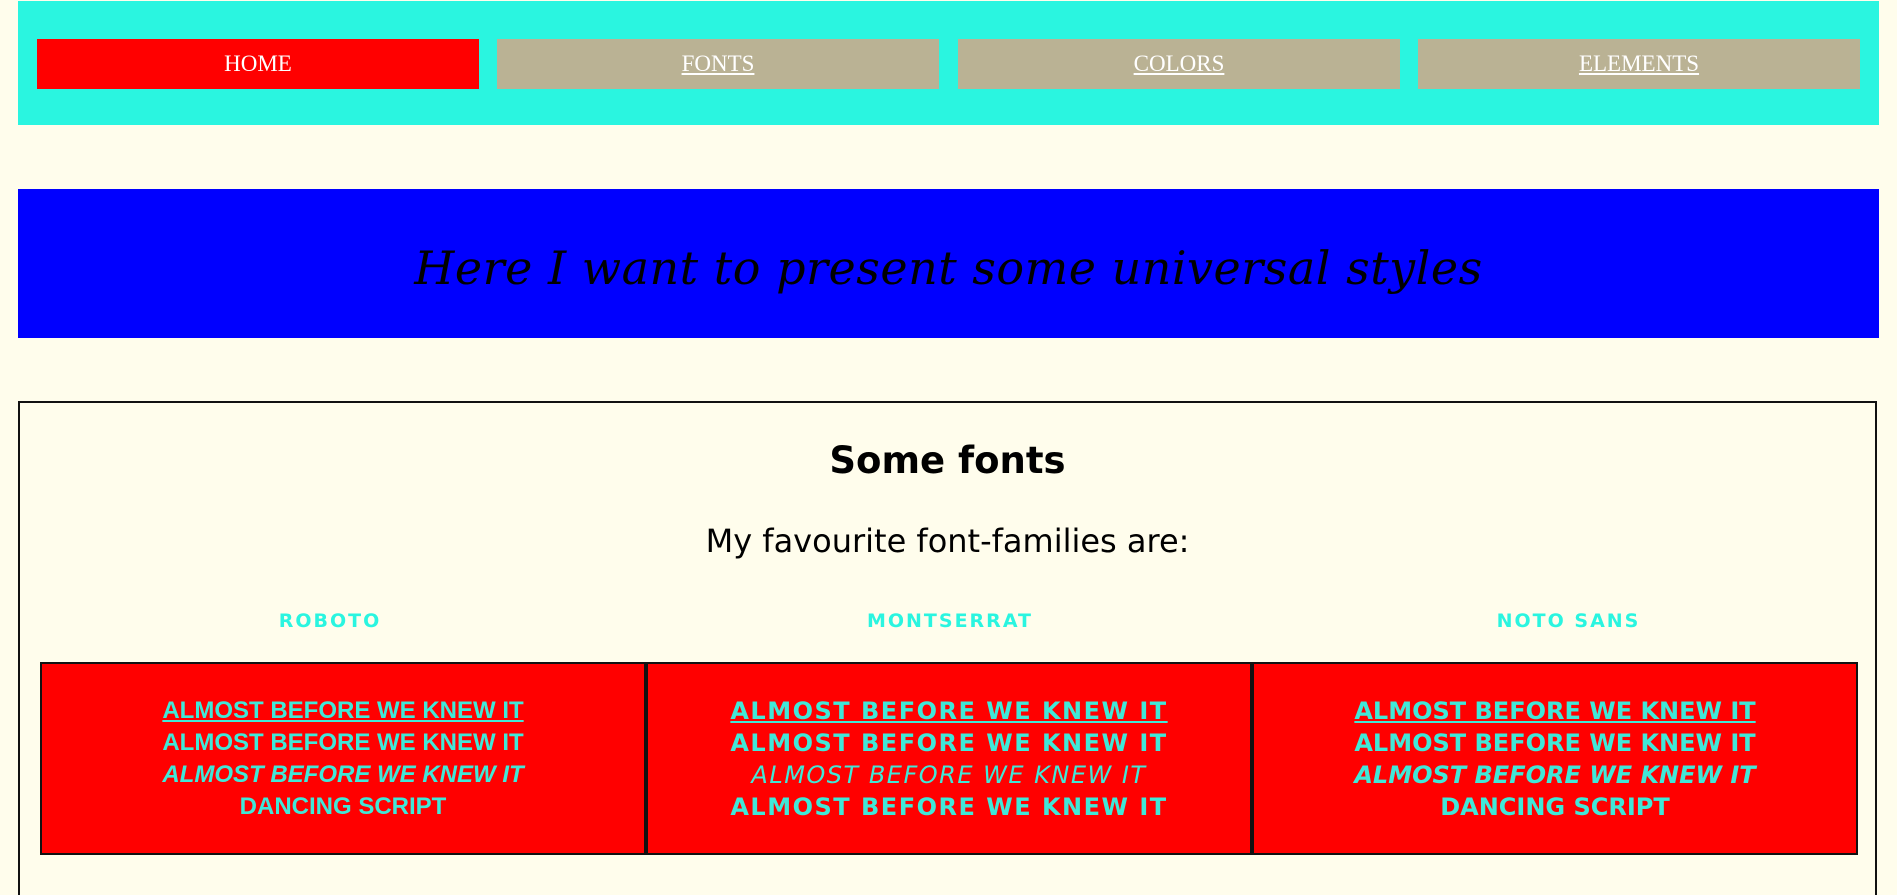 This screenshot has height=895, width=1897. Describe the element at coordinates (948, 63) in the screenshot. I see `top-navigation-bar: HOME FONTS COLORS ELEMENTS` at that location.